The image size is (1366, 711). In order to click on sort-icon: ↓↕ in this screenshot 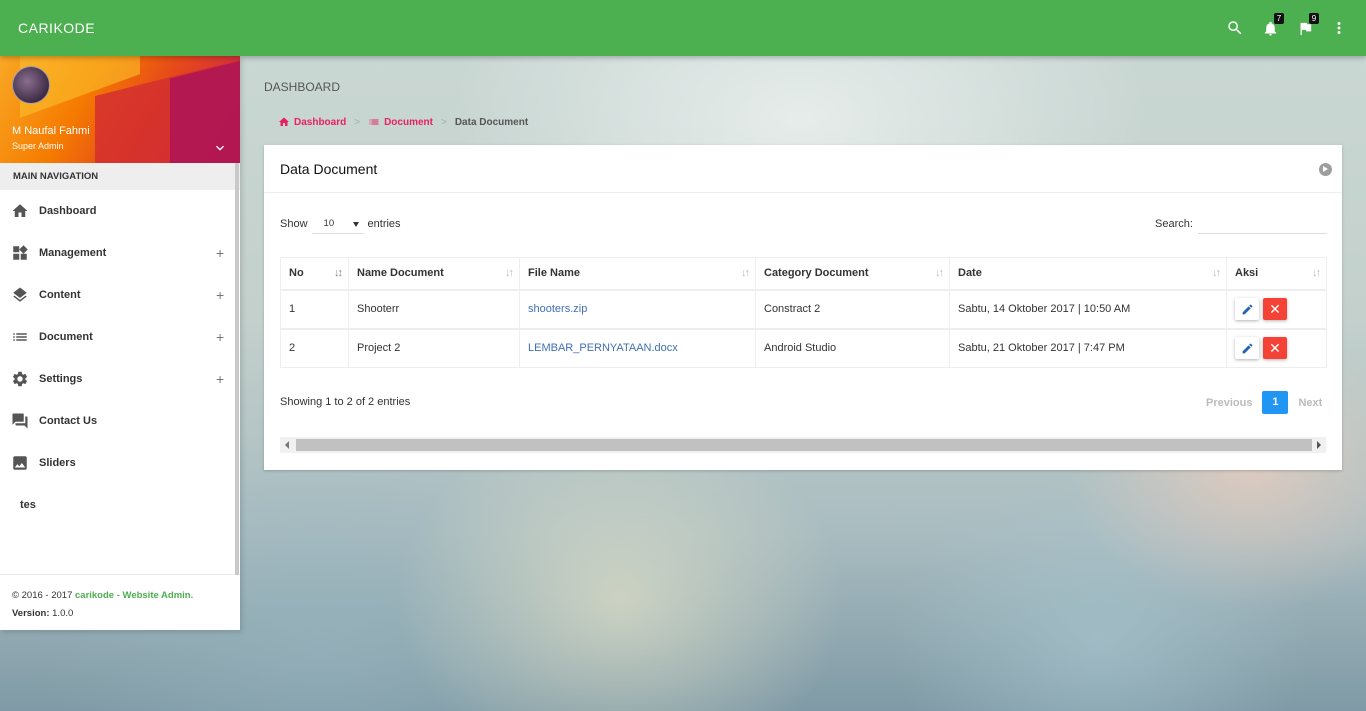, I will do `click(338, 273)`.